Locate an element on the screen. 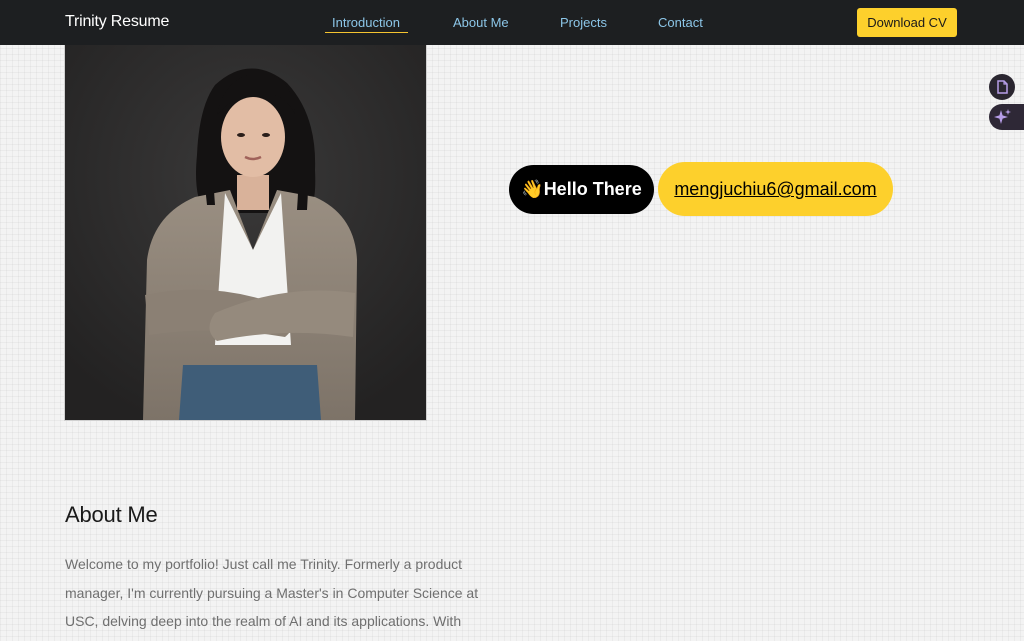  nav-link-contact: Contact is located at coordinates (680, 22).